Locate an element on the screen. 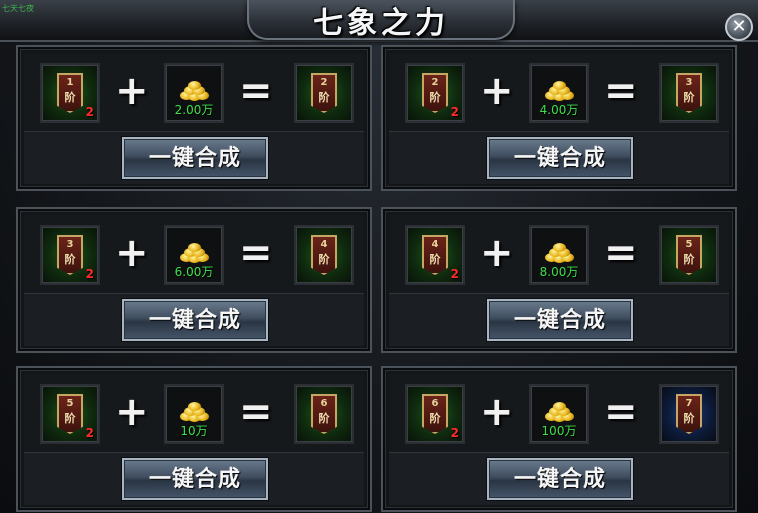 This screenshot has height=513, width=758. recipe-panel-2: 2 阶 2 +4.00万 = 3 阶一键合成 is located at coordinates (559, 118).